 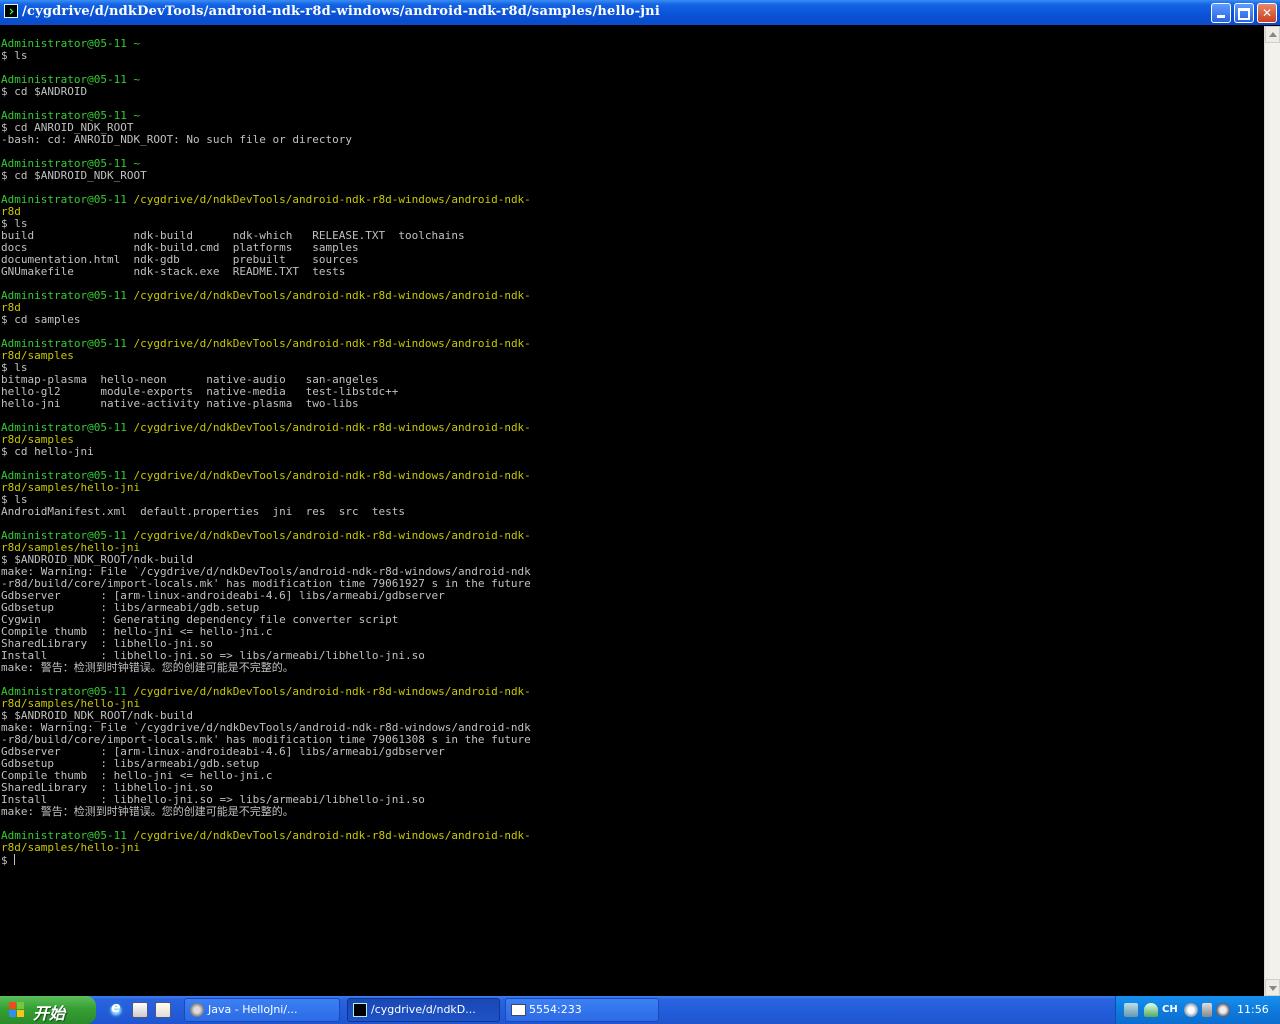 I want to click on close-button: ✕, so click(x=1267, y=13).